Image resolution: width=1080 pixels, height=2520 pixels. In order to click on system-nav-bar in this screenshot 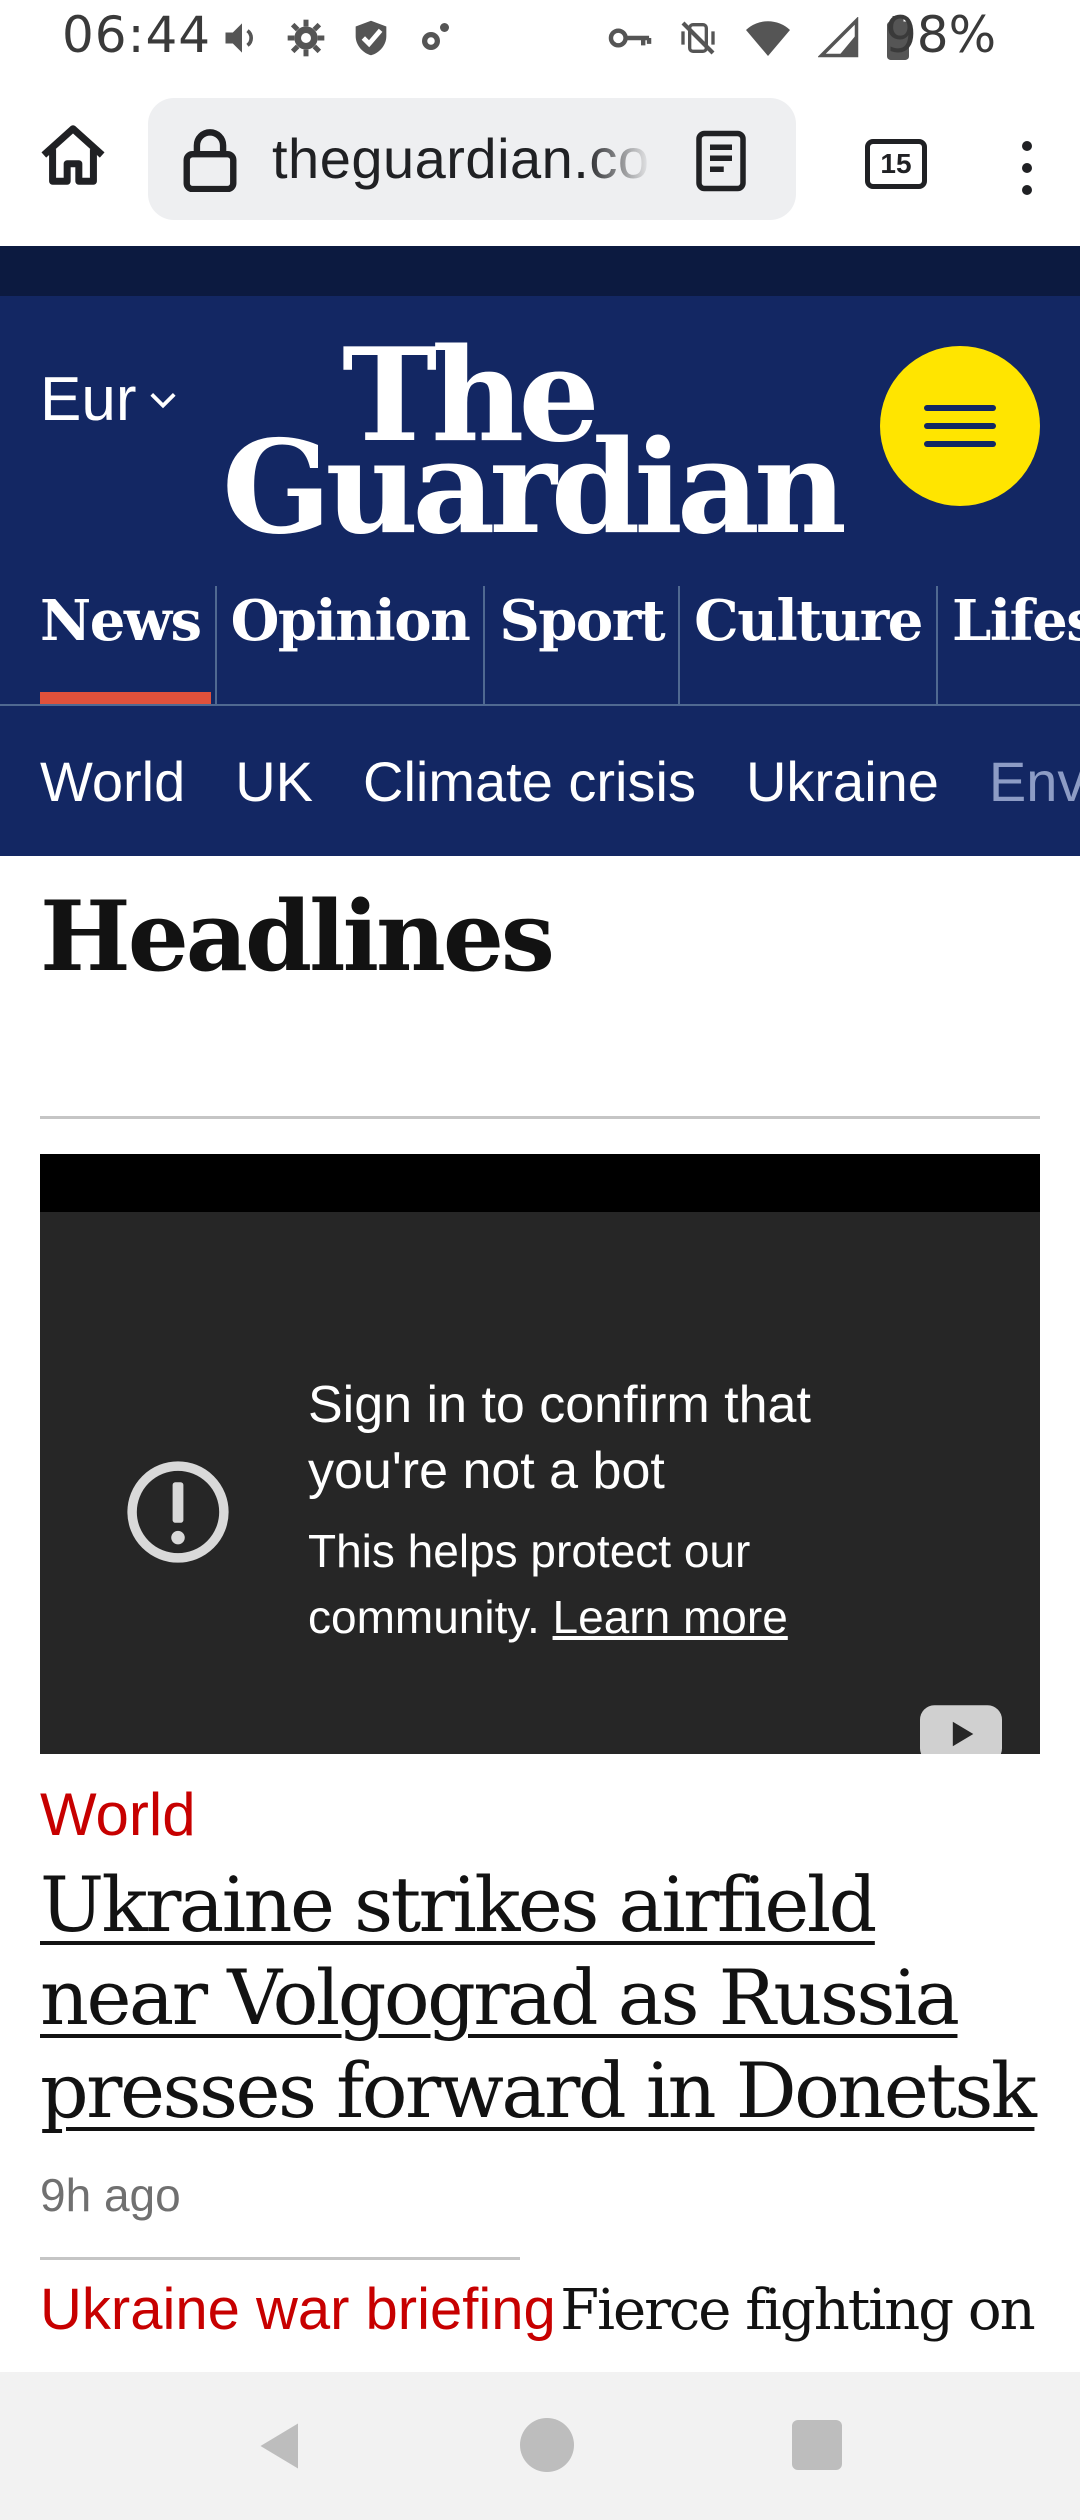, I will do `click(540, 2446)`.